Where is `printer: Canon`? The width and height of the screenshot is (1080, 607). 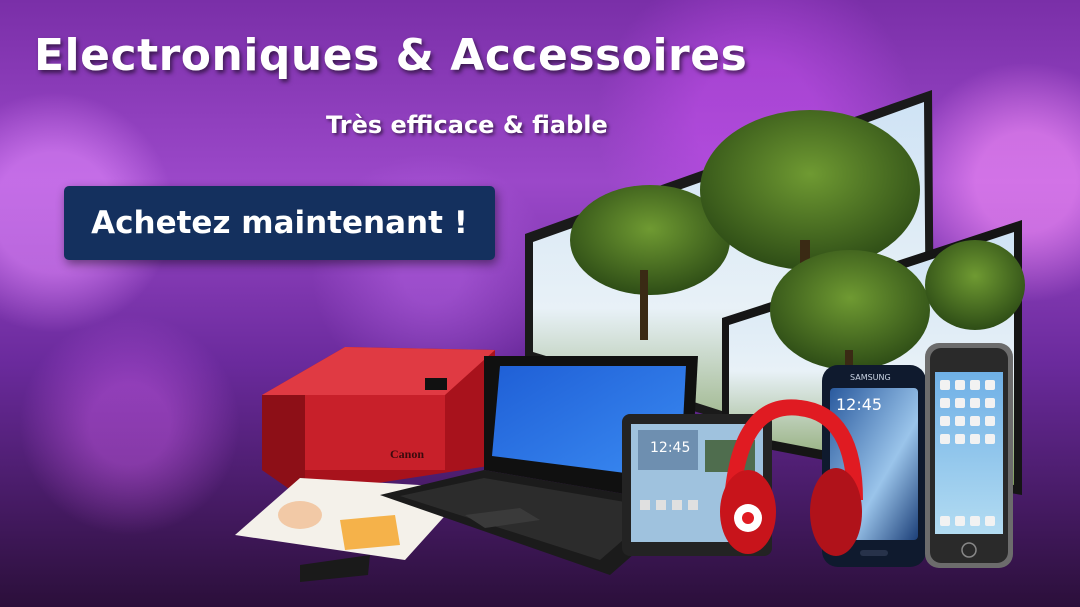
printer: Canon is located at coordinates (365, 464).